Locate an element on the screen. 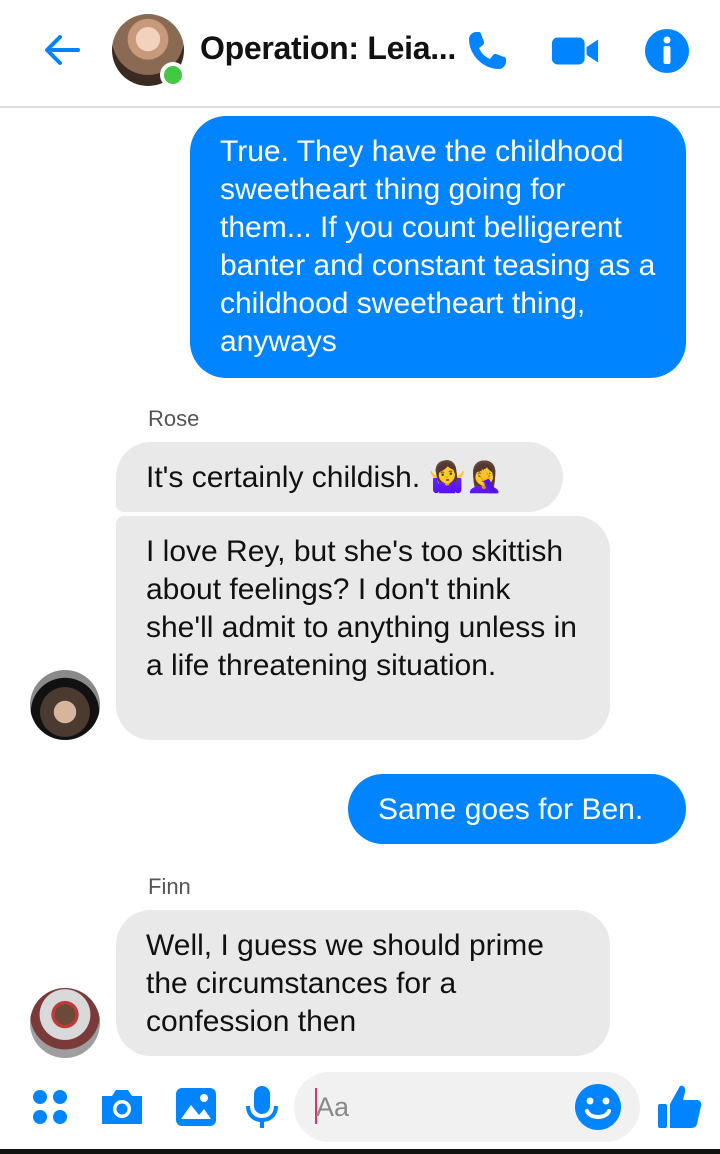 The image size is (720, 1154). gallery-button is located at coordinates (196, 1107).